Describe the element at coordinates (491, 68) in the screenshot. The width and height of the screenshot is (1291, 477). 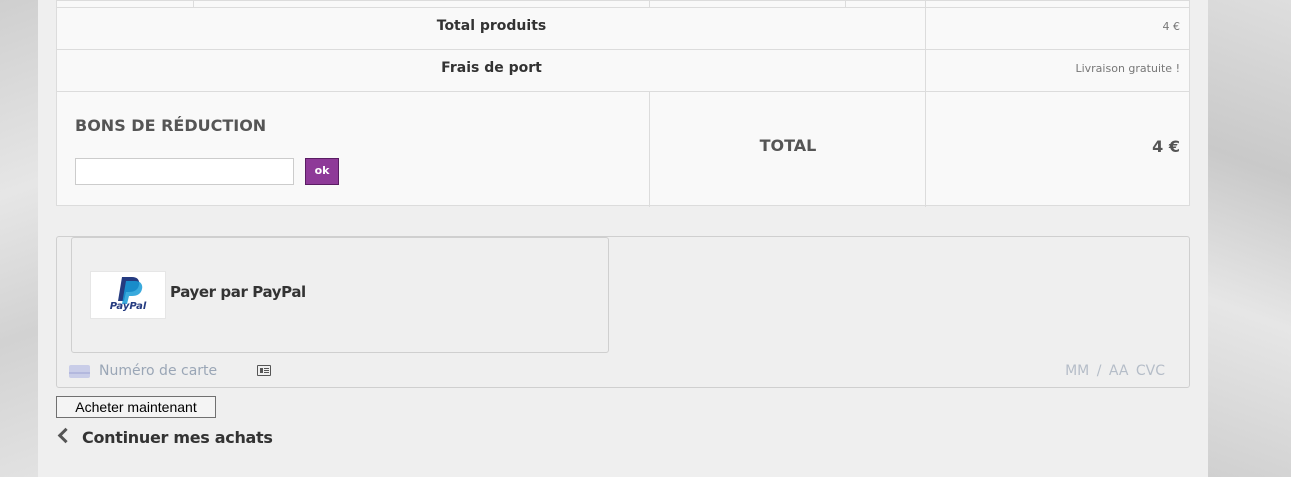
I see `shipping-label: Frais de port` at that location.